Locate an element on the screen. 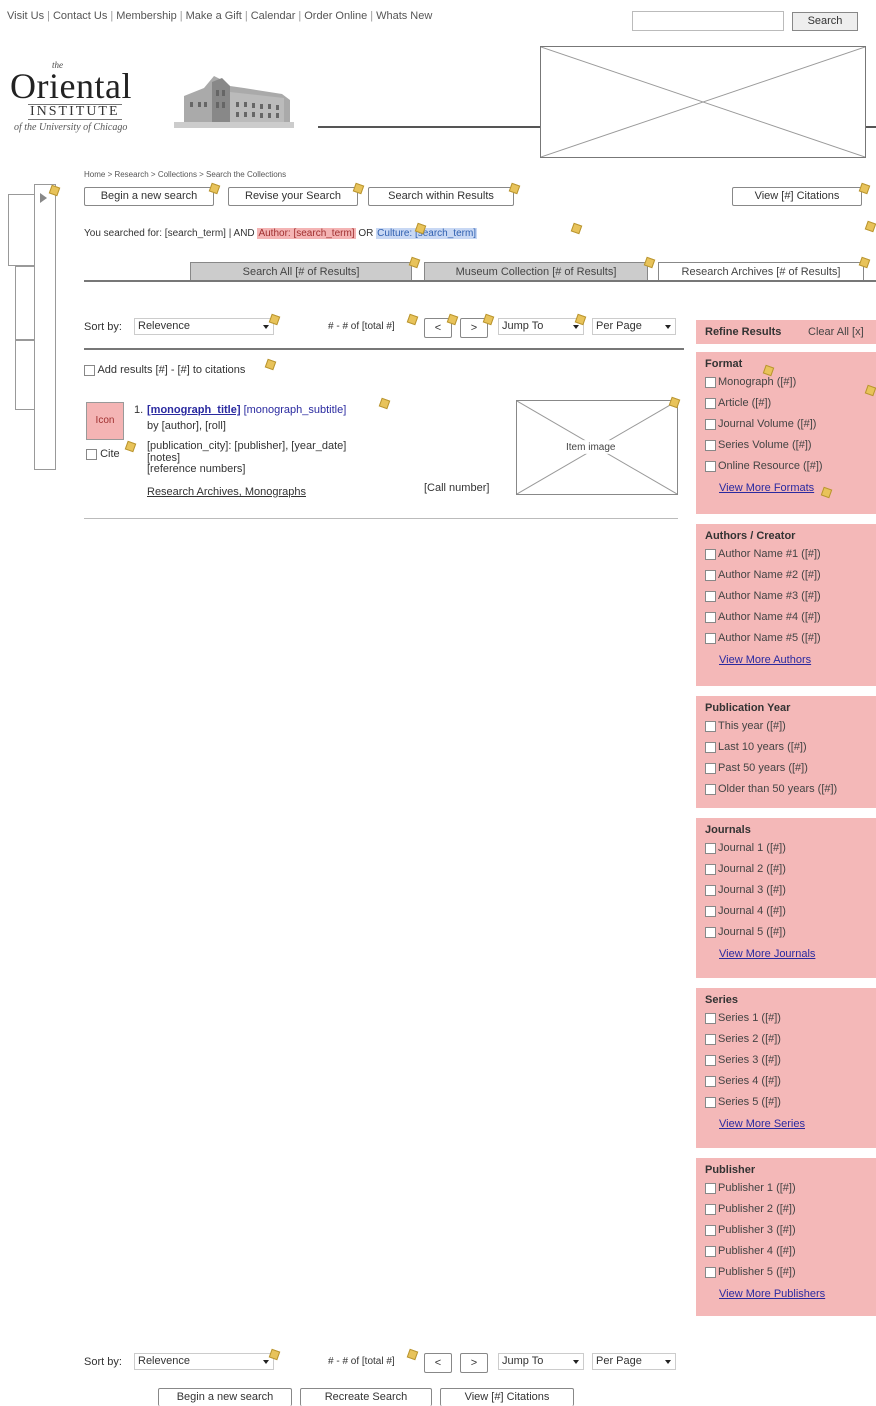  refine-option: Journal Volume ([#]) is located at coordinates (760, 424).